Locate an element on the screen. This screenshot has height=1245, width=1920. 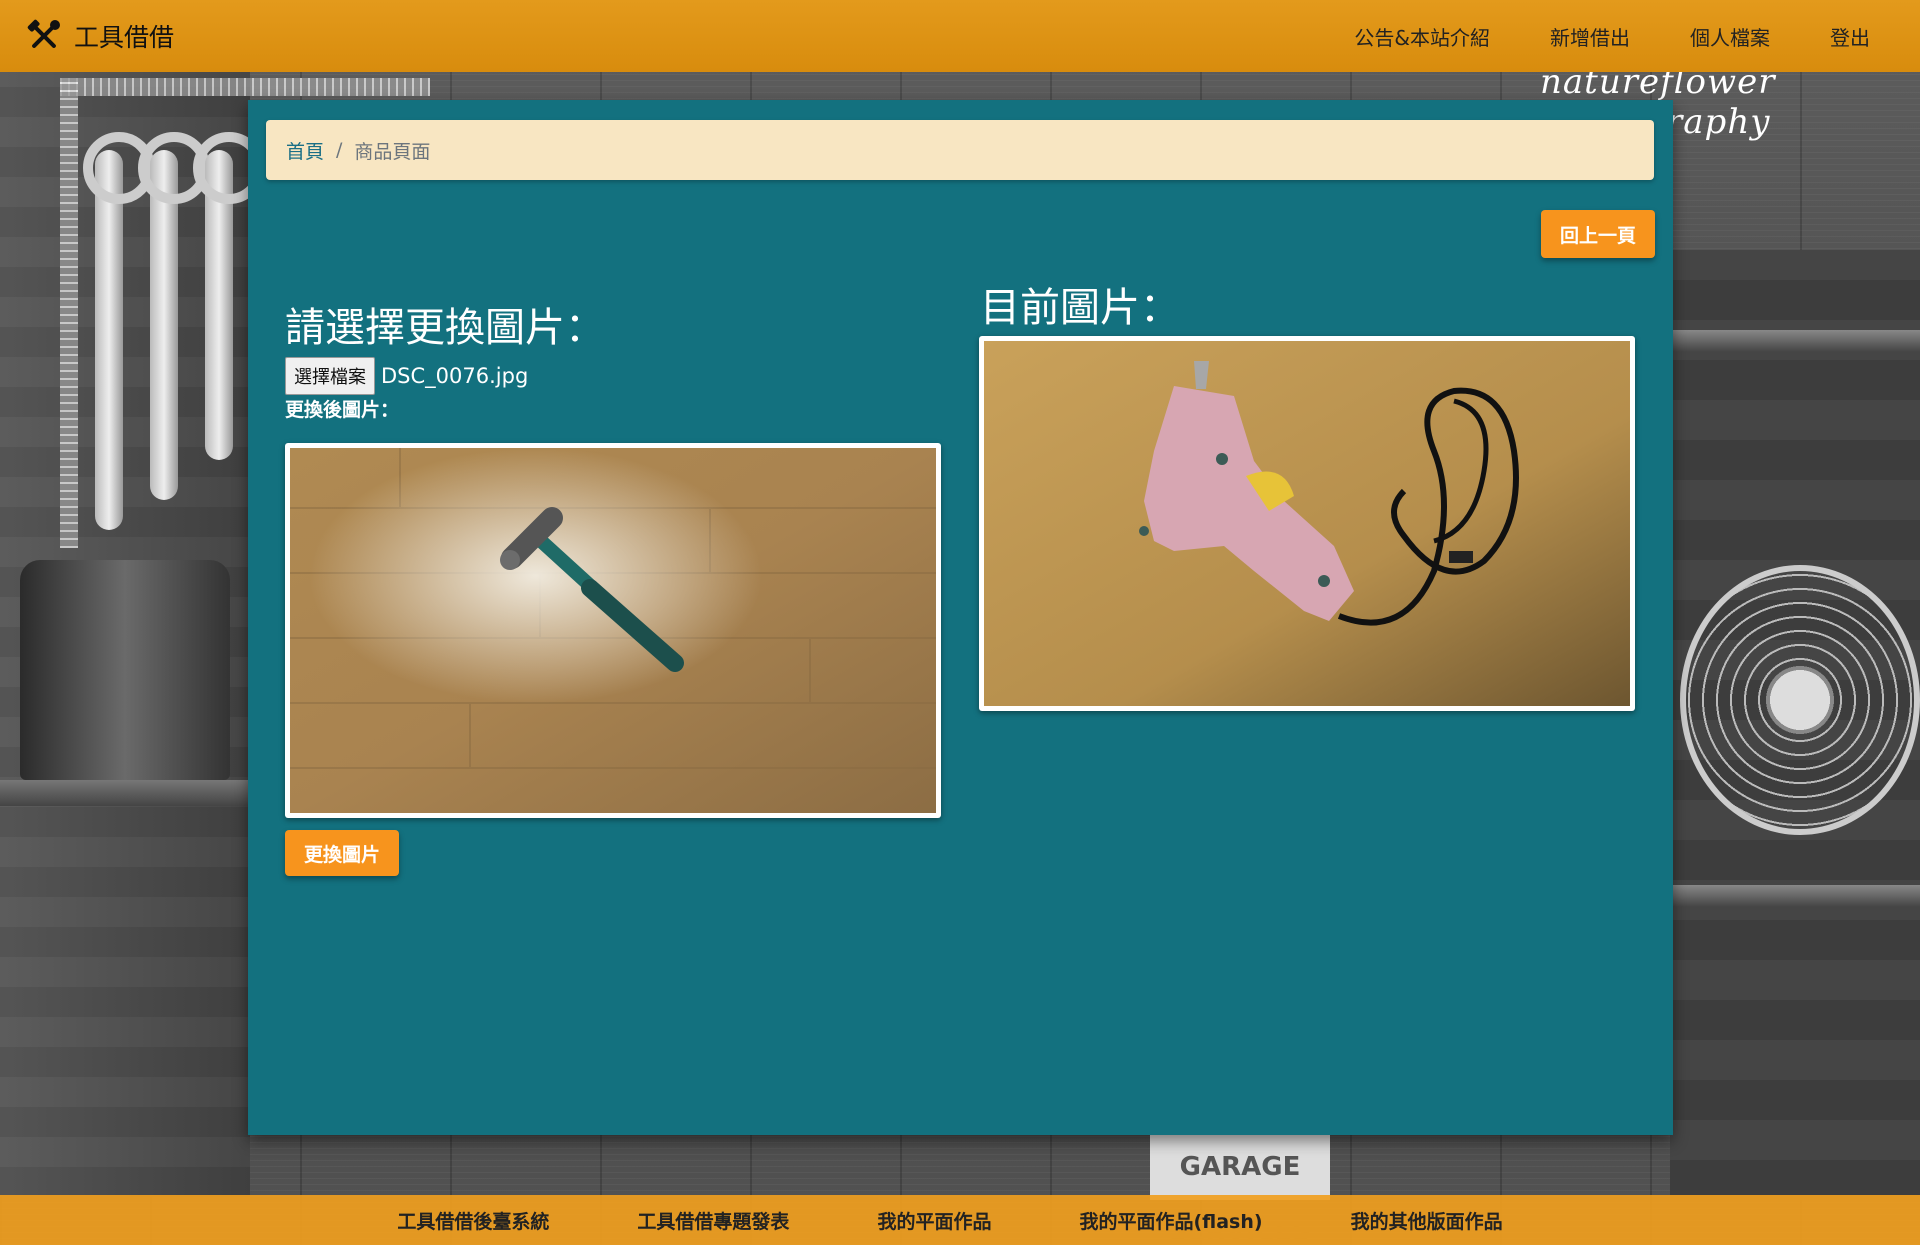
background-ruler-vertical is located at coordinates (69, 313).